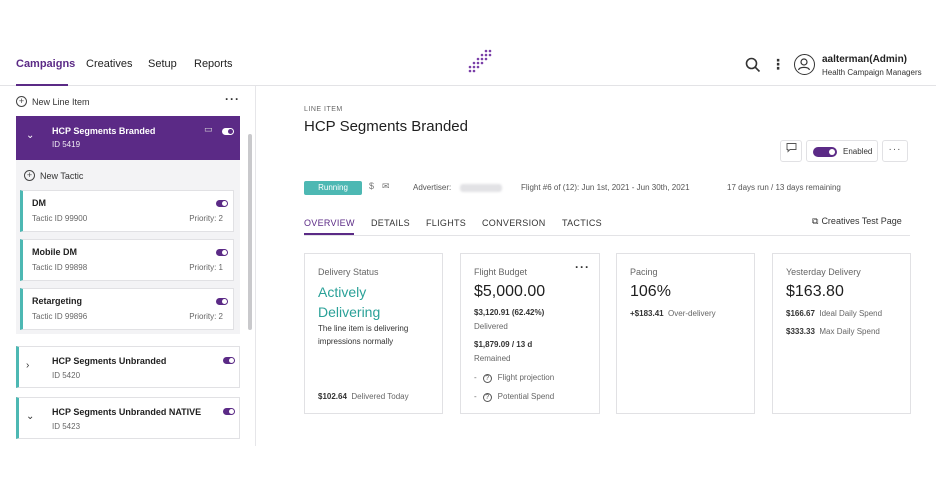 This screenshot has height=490, width=936. Describe the element at coordinates (857, 221) in the screenshot. I see `creatives-test-page-link: ⧉ Creatives Test Page` at that location.